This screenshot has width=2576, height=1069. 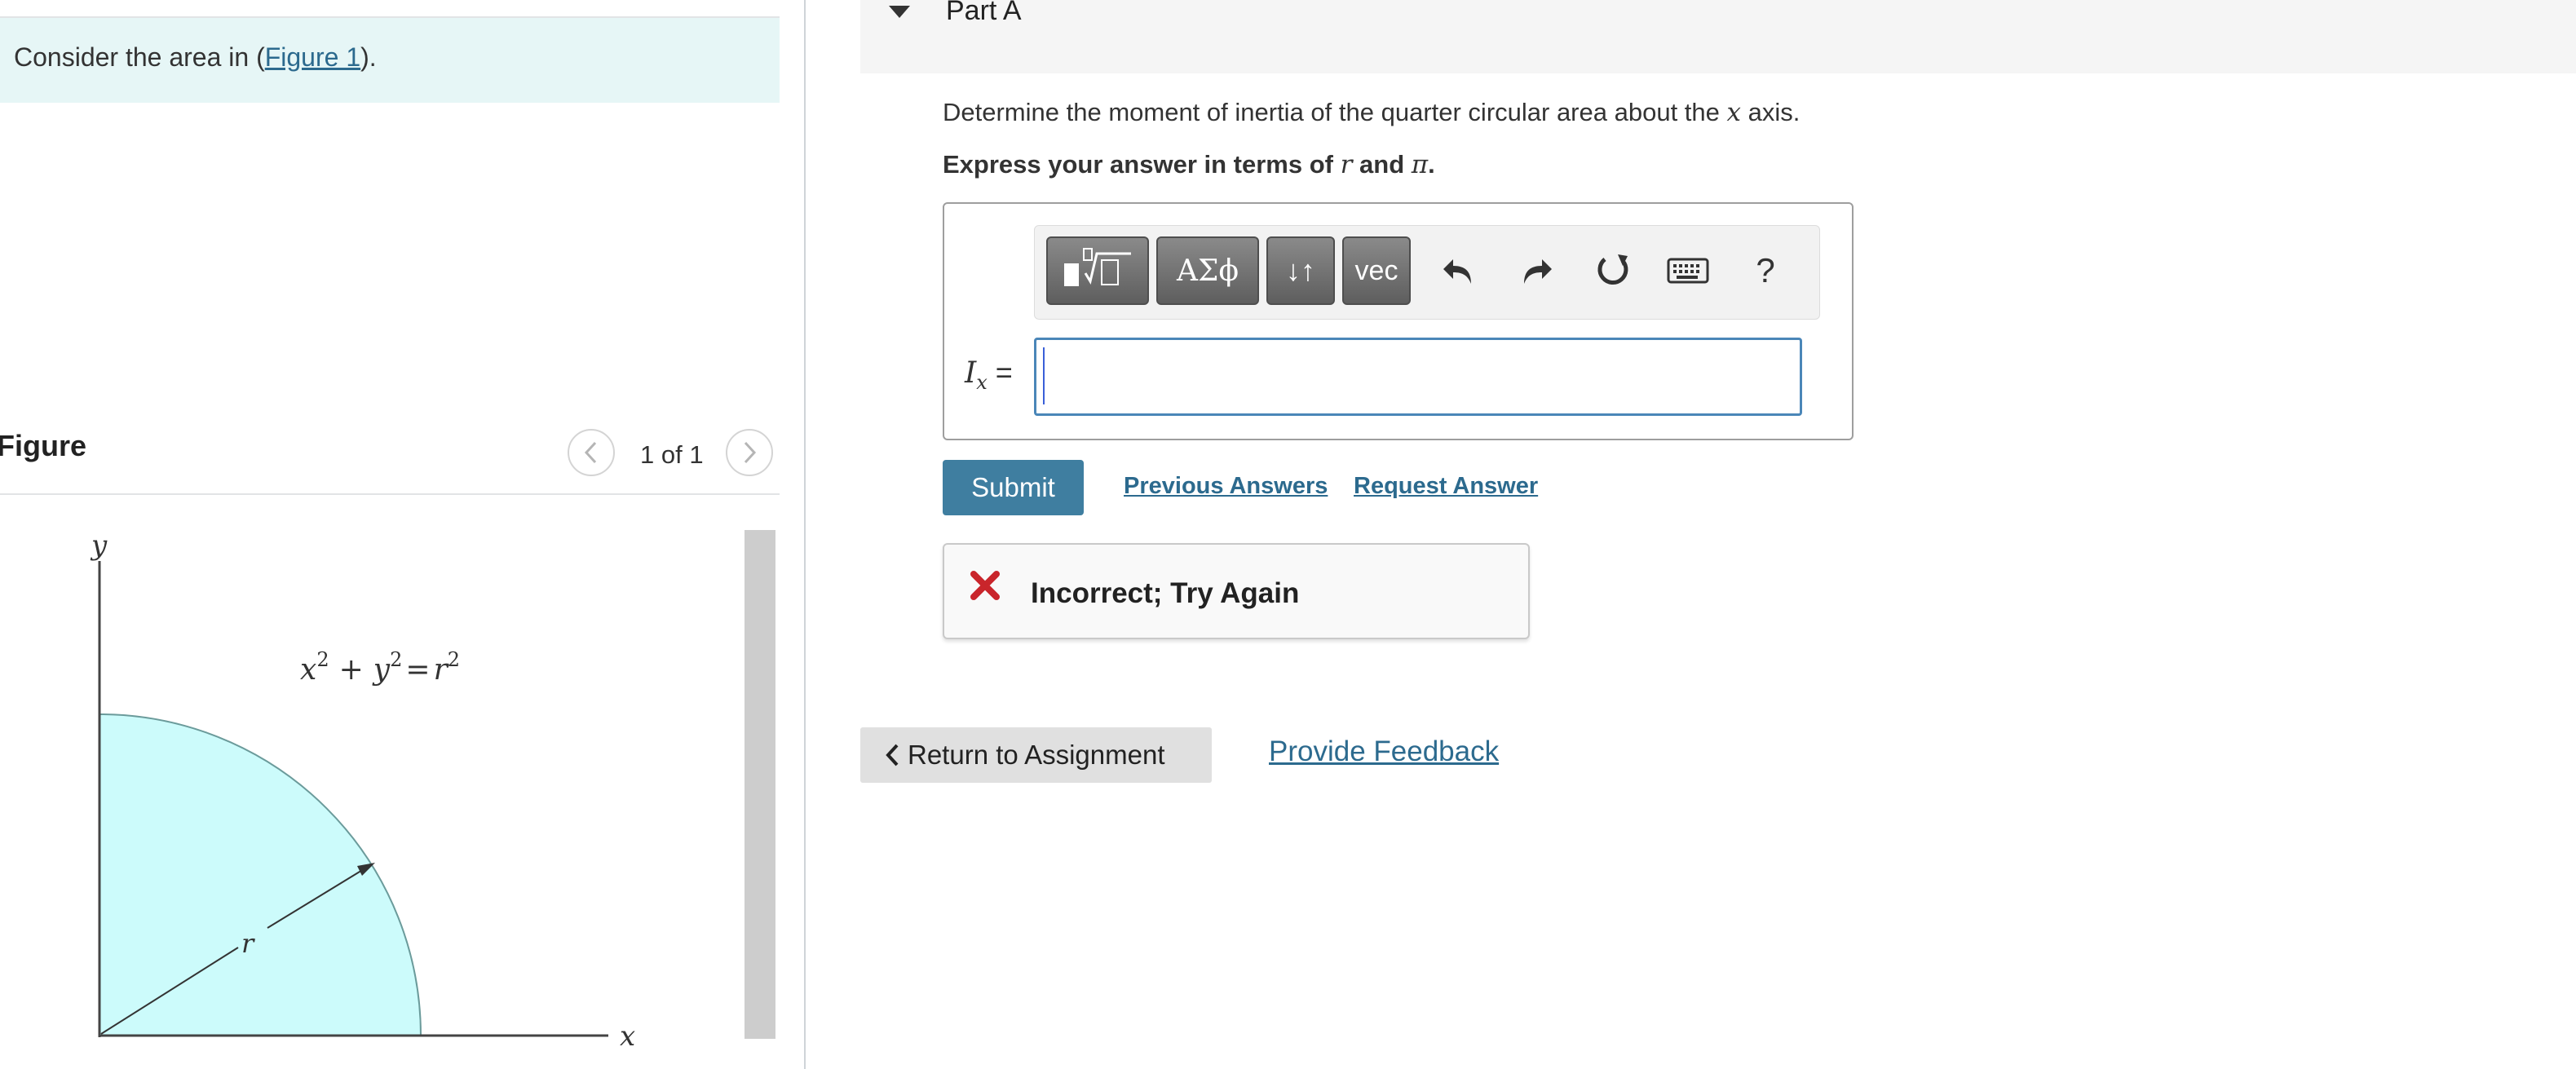 What do you see at coordinates (1458, 270) in the screenshot?
I see `undo-icon` at bounding box center [1458, 270].